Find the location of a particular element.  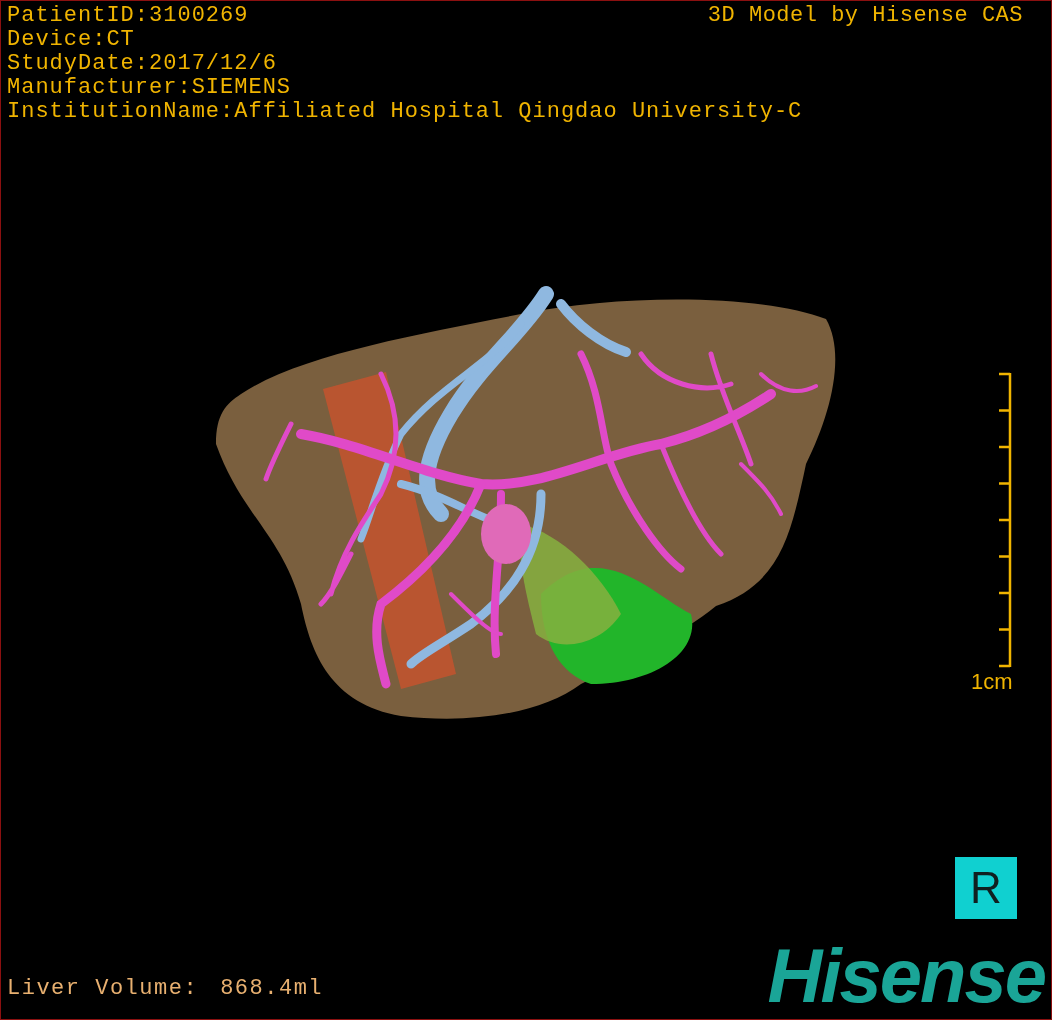

logo: Hisense is located at coordinates (906, 976).